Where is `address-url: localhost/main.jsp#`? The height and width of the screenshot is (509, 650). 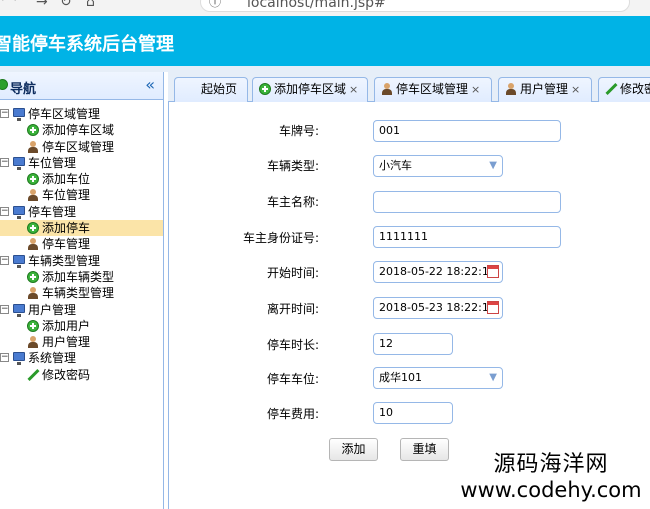 address-url: localhost/main.jsp# is located at coordinates (316, 5).